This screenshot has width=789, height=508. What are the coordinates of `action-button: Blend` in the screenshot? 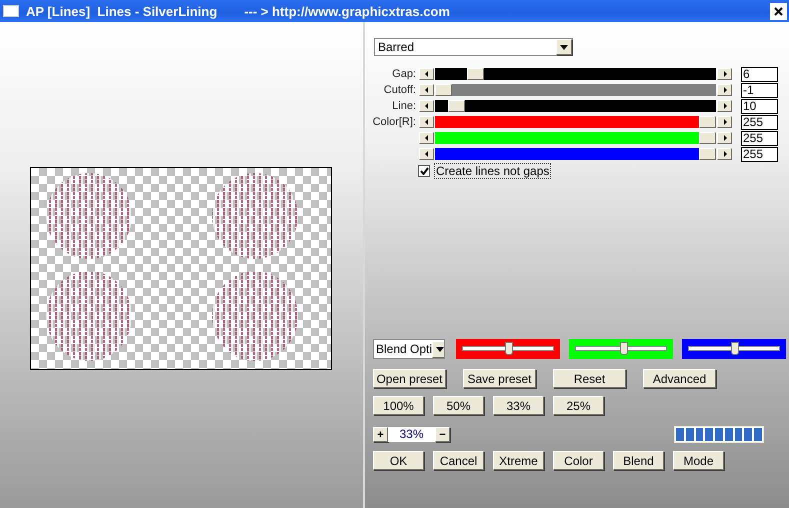 It's located at (638, 460).